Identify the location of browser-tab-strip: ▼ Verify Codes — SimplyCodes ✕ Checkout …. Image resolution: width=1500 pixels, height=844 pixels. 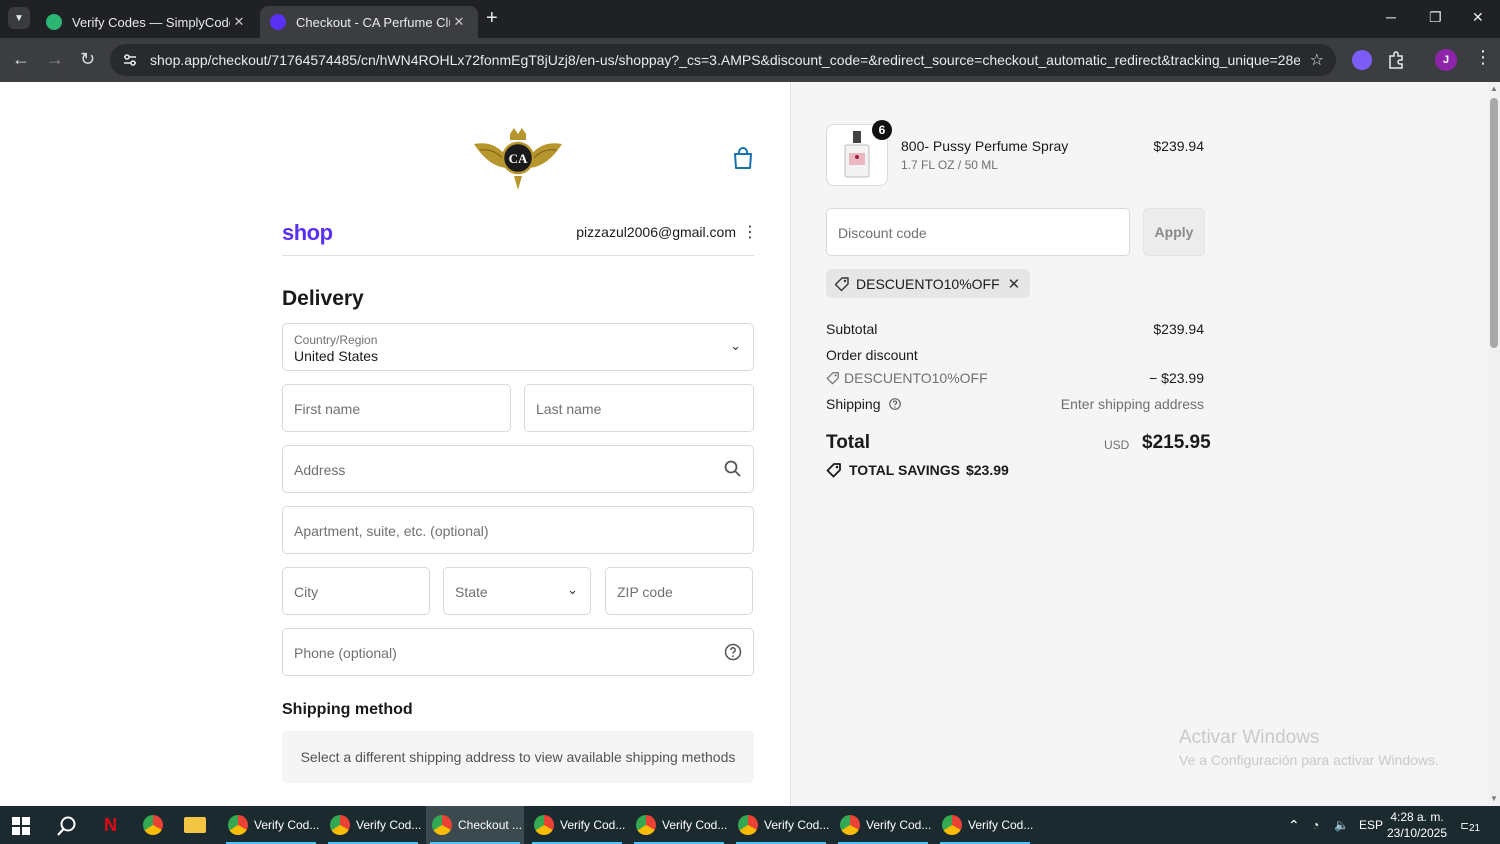
(750, 19).